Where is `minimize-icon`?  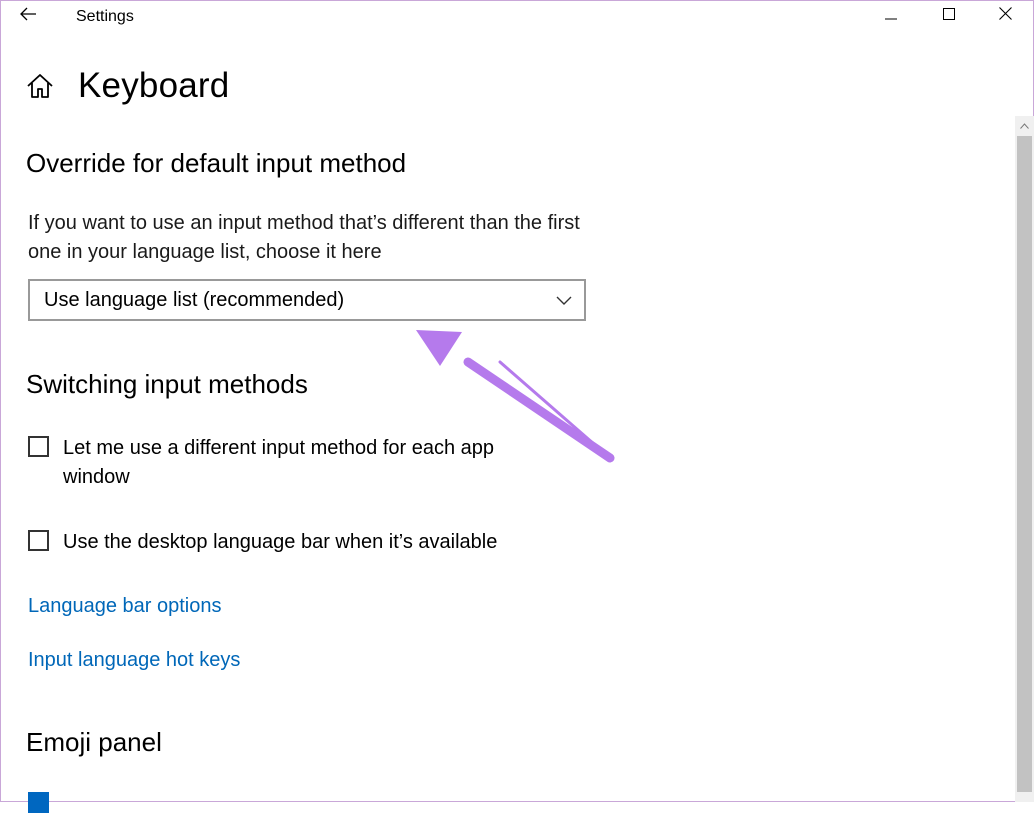 minimize-icon is located at coordinates (891, 16).